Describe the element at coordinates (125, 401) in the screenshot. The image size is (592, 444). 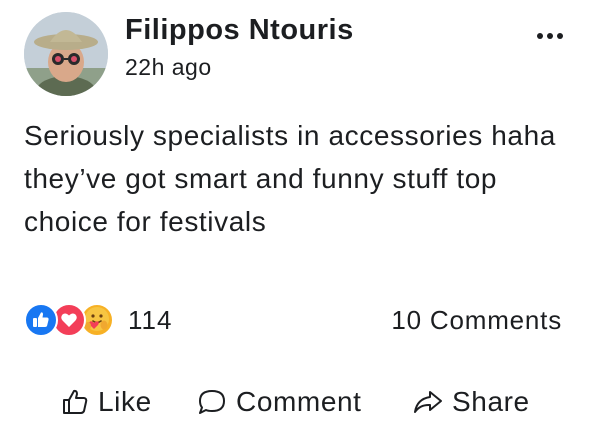
I see `like-label: Like` at that location.